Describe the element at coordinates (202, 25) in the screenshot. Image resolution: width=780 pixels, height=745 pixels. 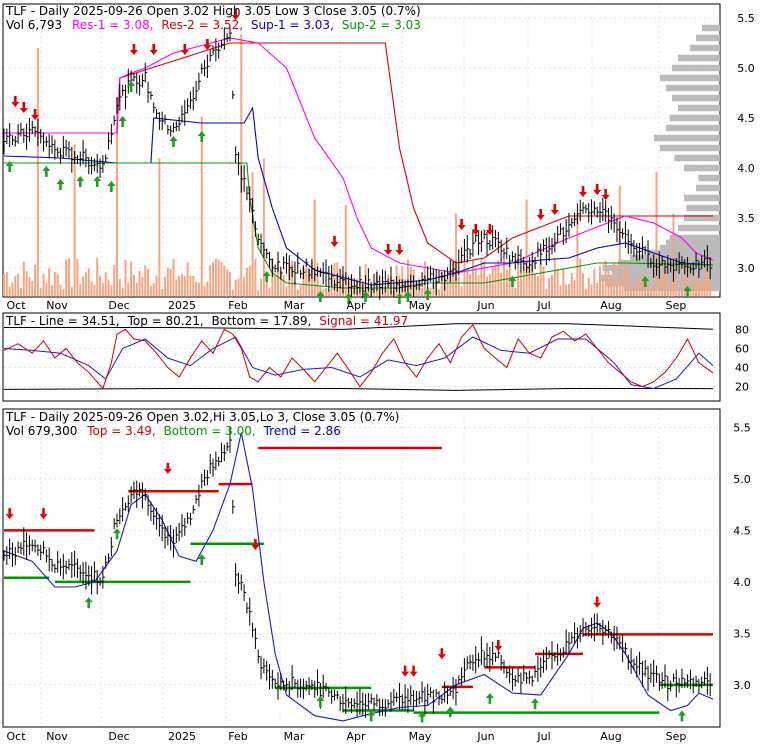
I see `panel1-res2: Res-2 = 3.52,` at that location.